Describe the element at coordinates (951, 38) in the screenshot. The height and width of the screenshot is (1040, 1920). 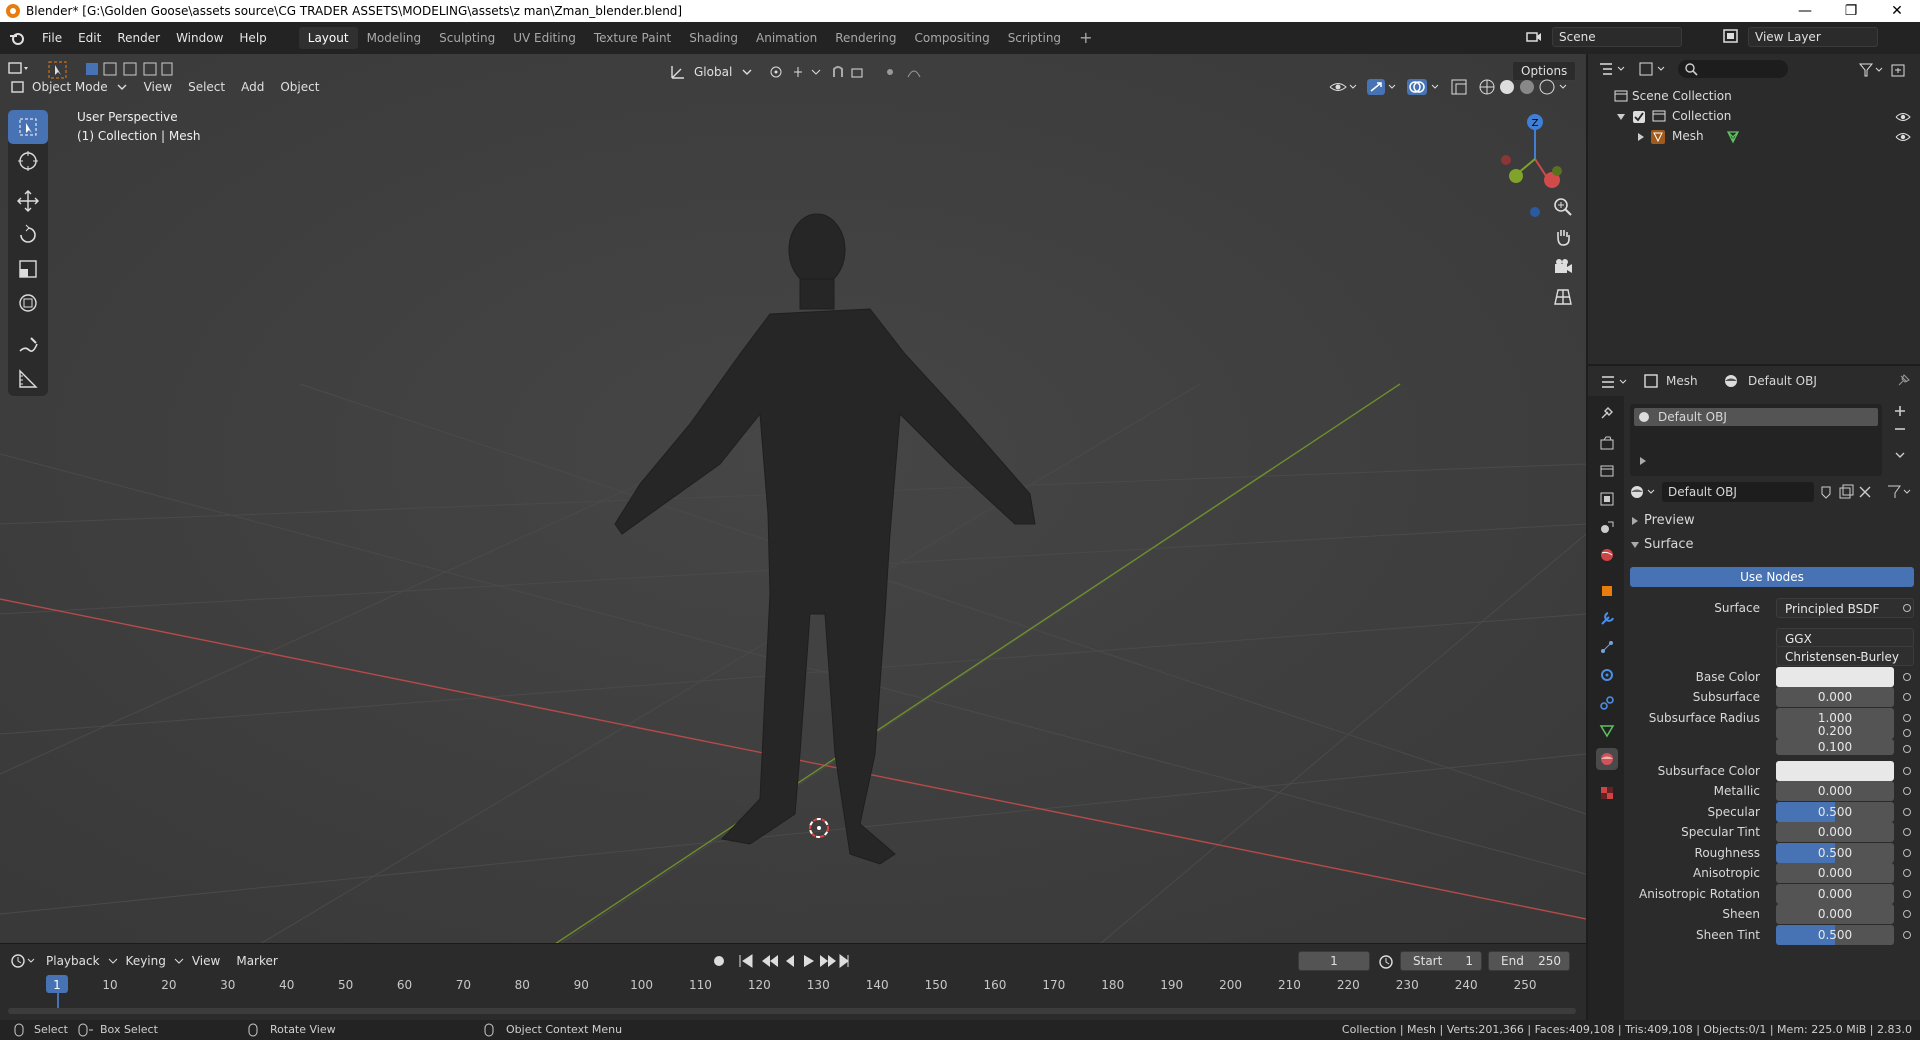
I see `tab-compositing: Compositing` at that location.